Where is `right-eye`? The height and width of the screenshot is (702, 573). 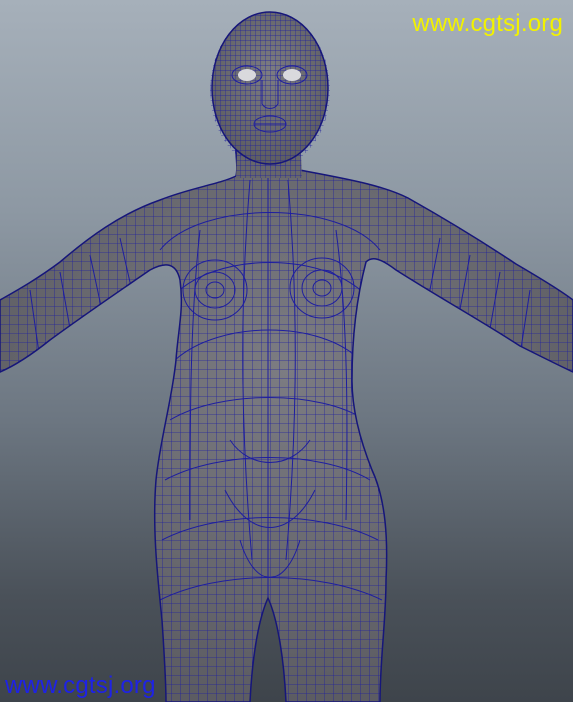
right-eye is located at coordinates (292, 75).